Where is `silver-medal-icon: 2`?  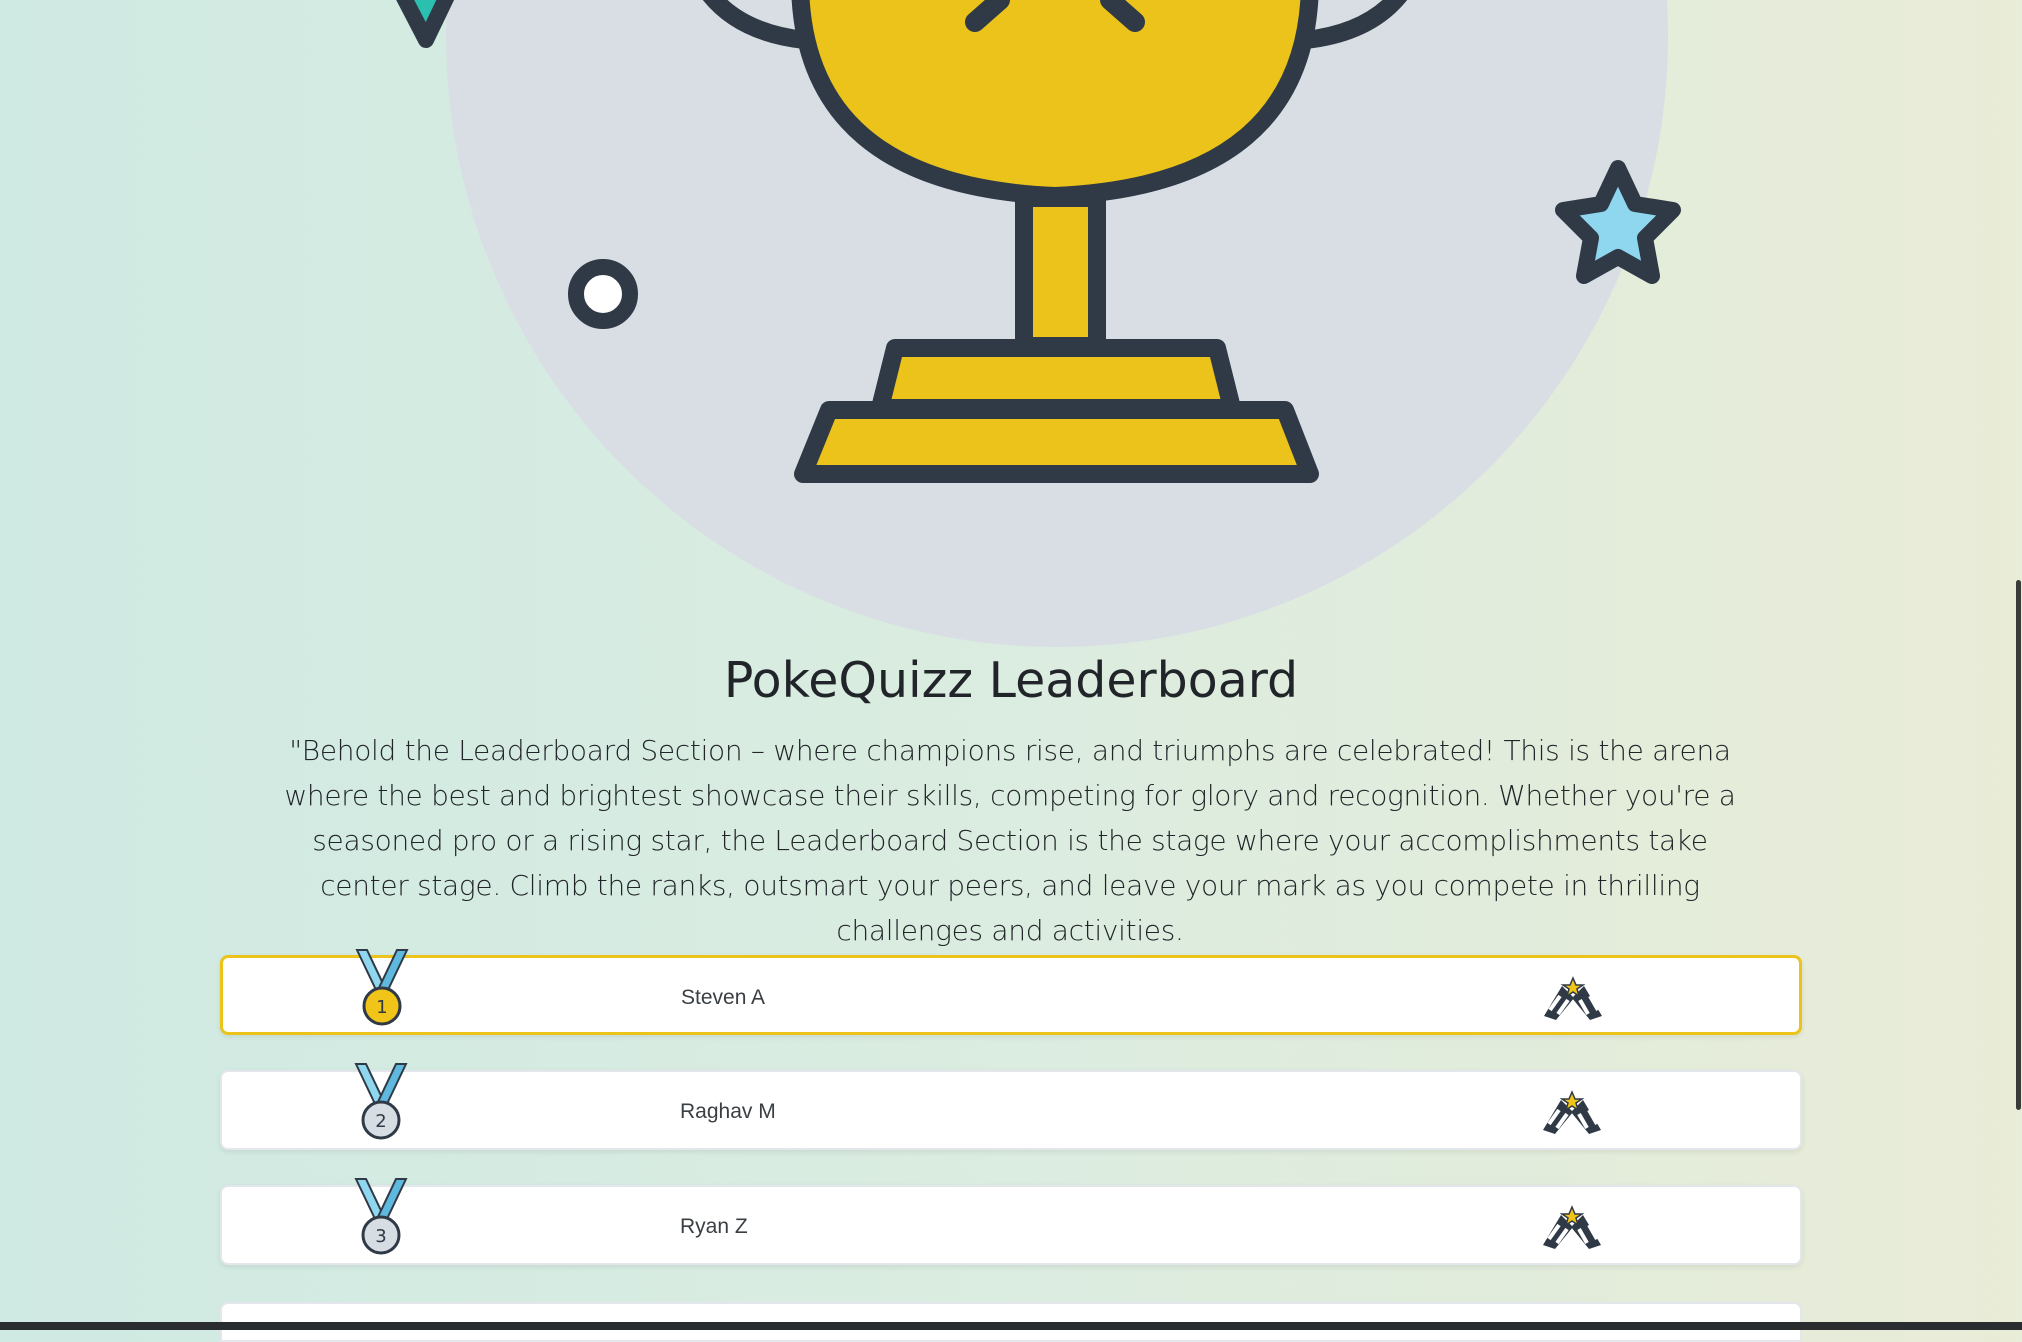 silver-medal-icon: 2 is located at coordinates (381, 1101).